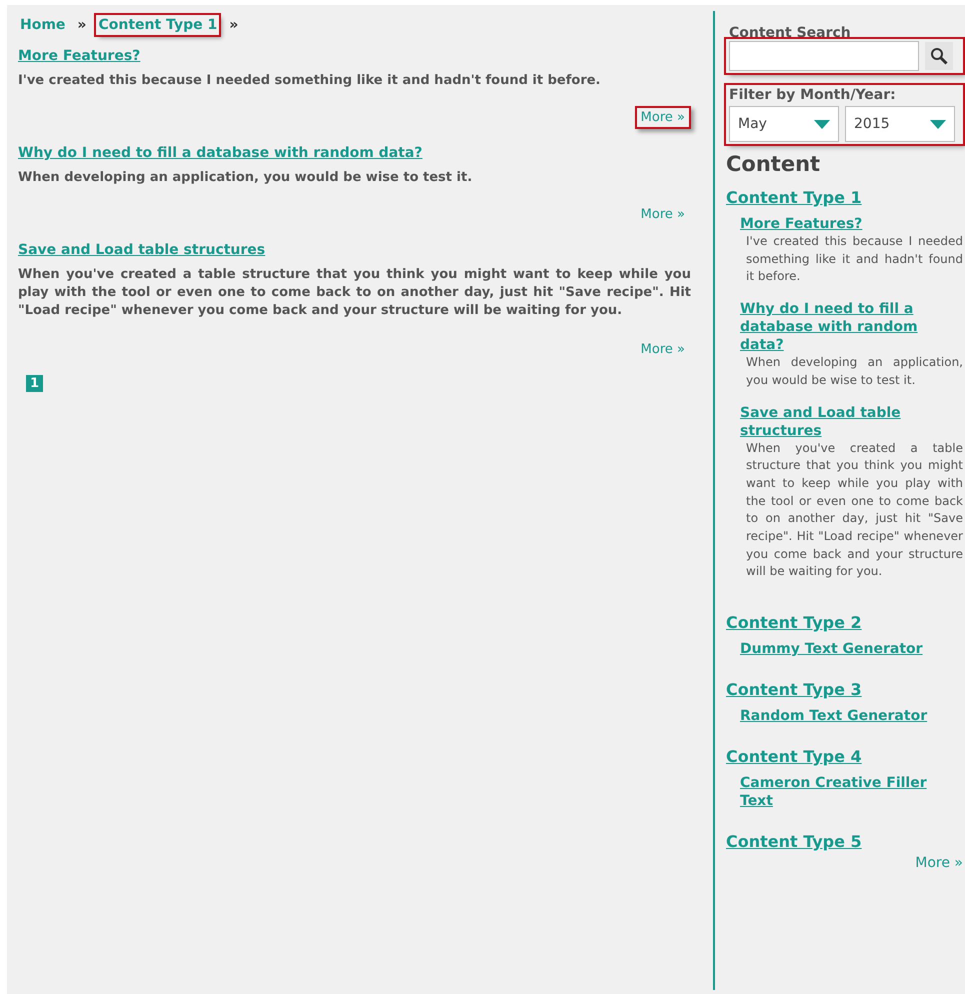  What do you see at coordinates (854, 259) in the screenshot?
I see `sidebar-article-summary: I've created this because I needed something like it and hadn't found it before.` at bounding box center [854, 259].